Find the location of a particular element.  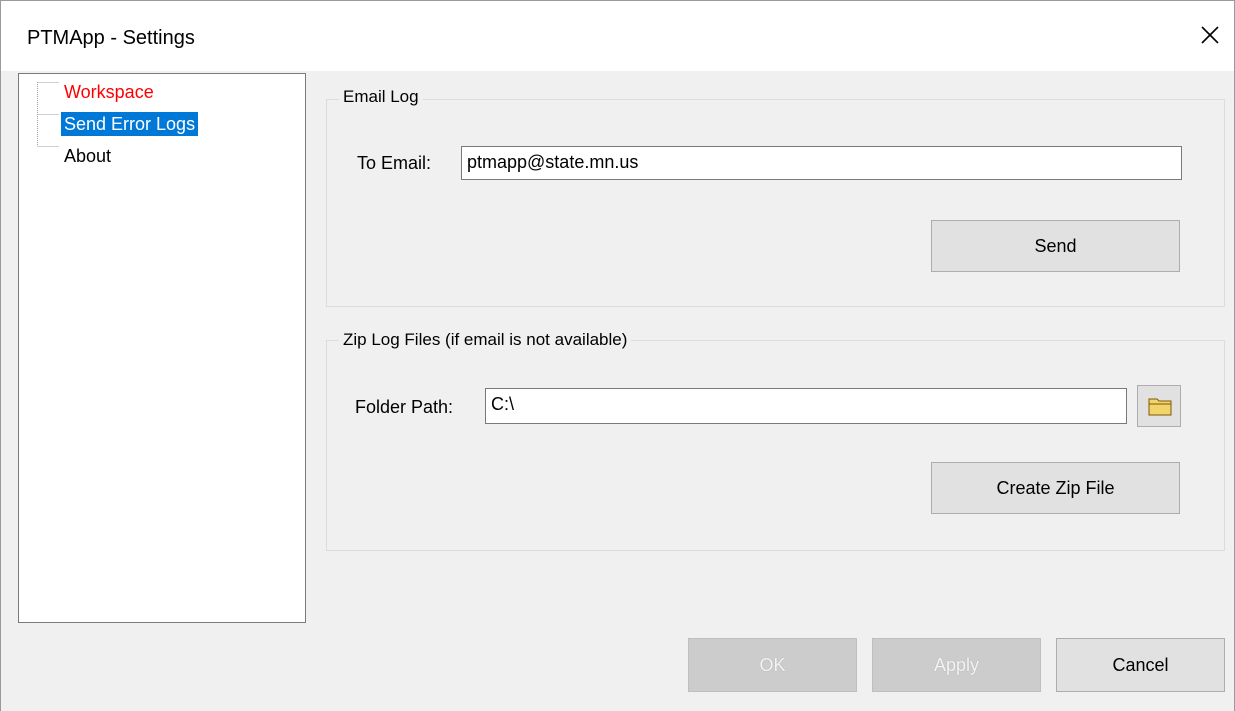

folder-icon is located at coordinates (1160, 407).